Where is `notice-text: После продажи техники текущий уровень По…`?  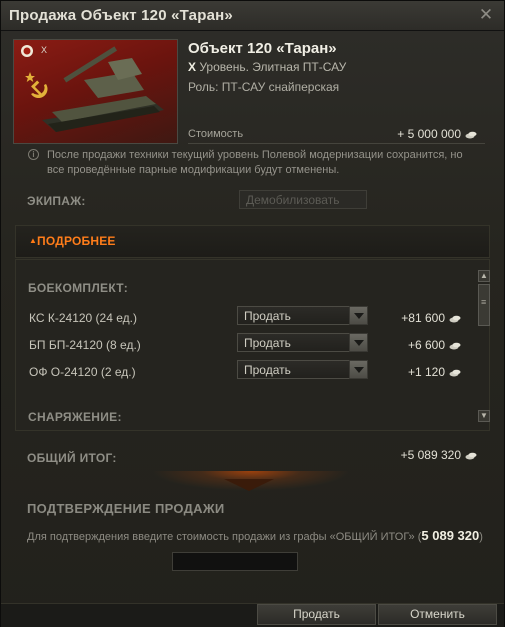
notice-text: После продажи техники текущий уровень По… is located at coordinates (255, 162).